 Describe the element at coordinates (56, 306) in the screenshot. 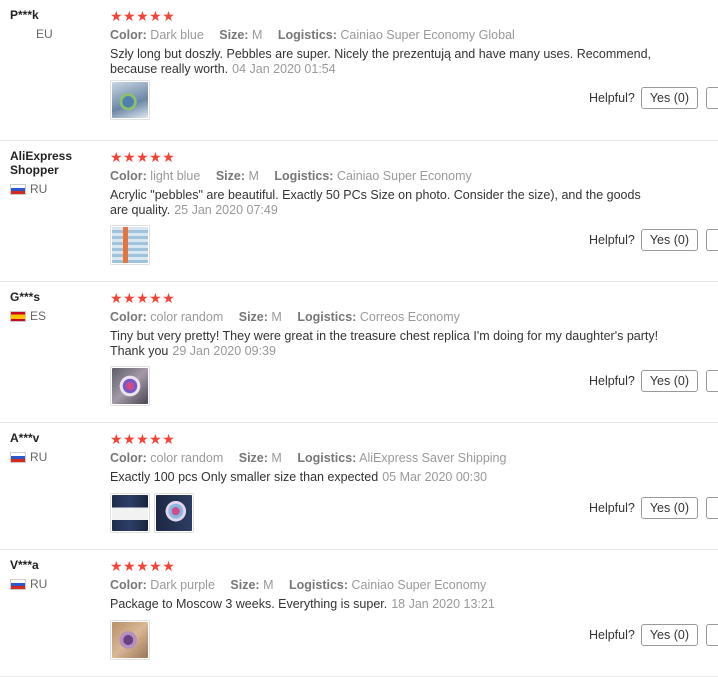

I see `reviewer-info: G***s ES` at that location.